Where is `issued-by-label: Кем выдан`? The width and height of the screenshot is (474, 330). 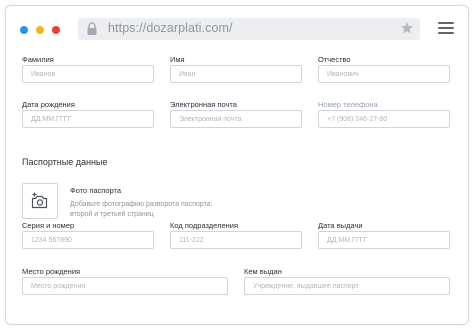
issued-by-label: Кем выдан is located at coordinates (263, 271).